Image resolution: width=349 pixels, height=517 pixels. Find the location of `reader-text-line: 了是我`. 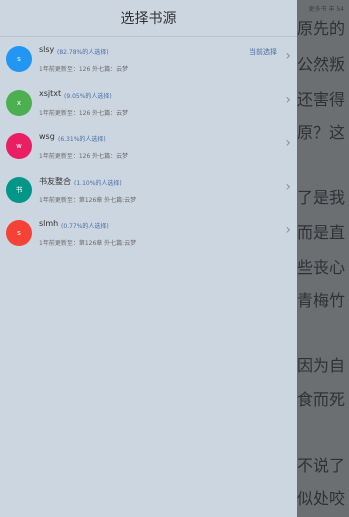

reader-text-line: 了是我 is located at coordinates (321, 197).